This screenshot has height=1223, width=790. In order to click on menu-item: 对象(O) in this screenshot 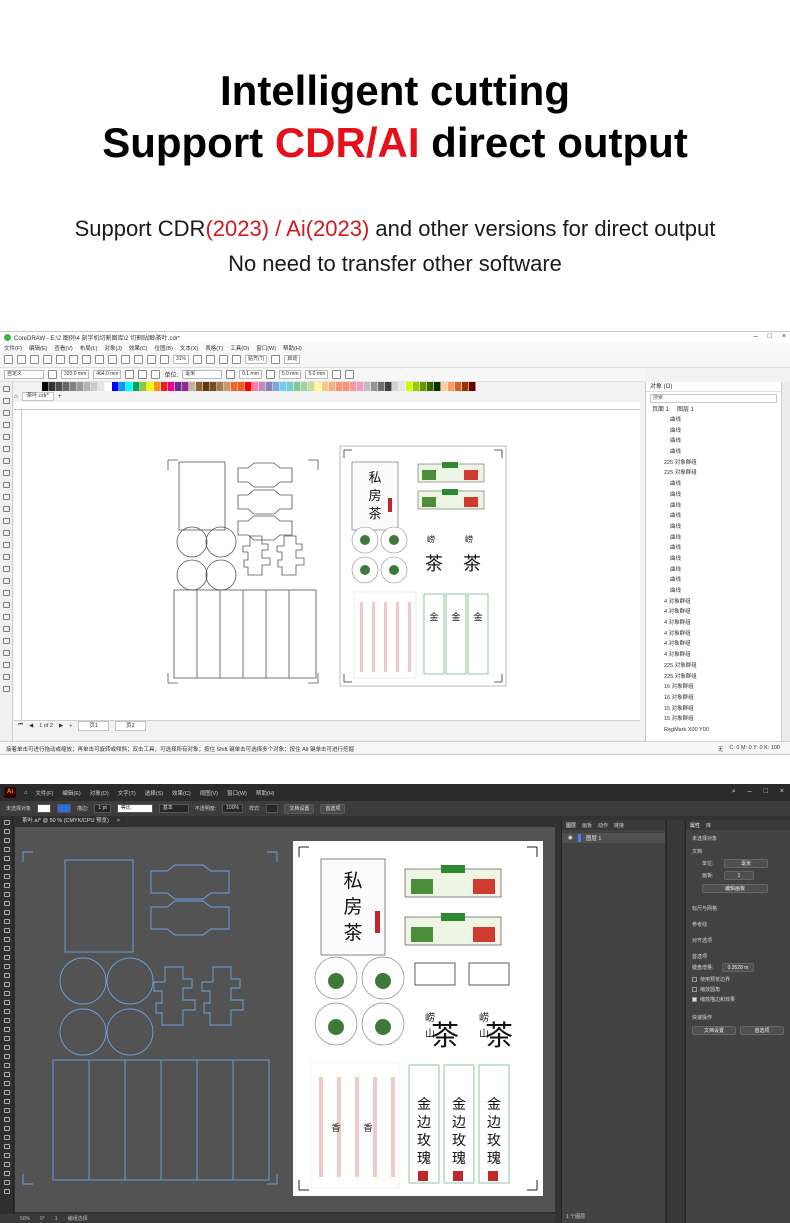, I will do `click(99, 793)`.